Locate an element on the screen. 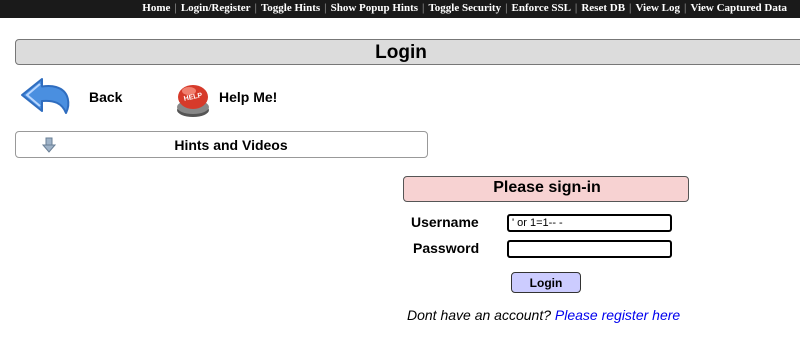 This screenshot has width=800, height=345. password-input is located at coordinates (589, 249).